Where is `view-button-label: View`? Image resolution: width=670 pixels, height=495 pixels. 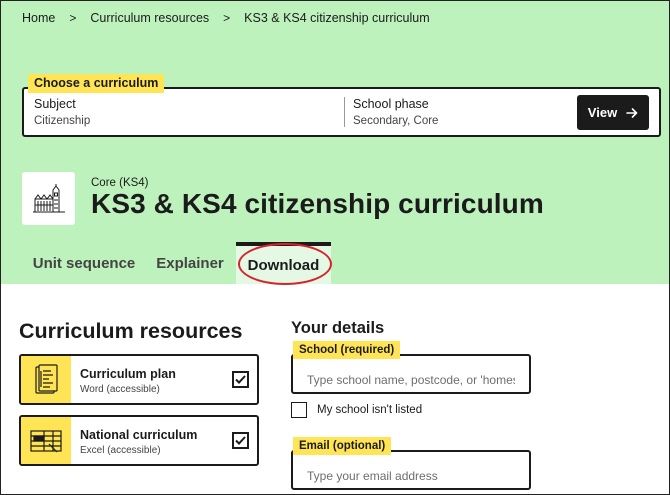
view-button-label: View is located at coordinates (602, 112).